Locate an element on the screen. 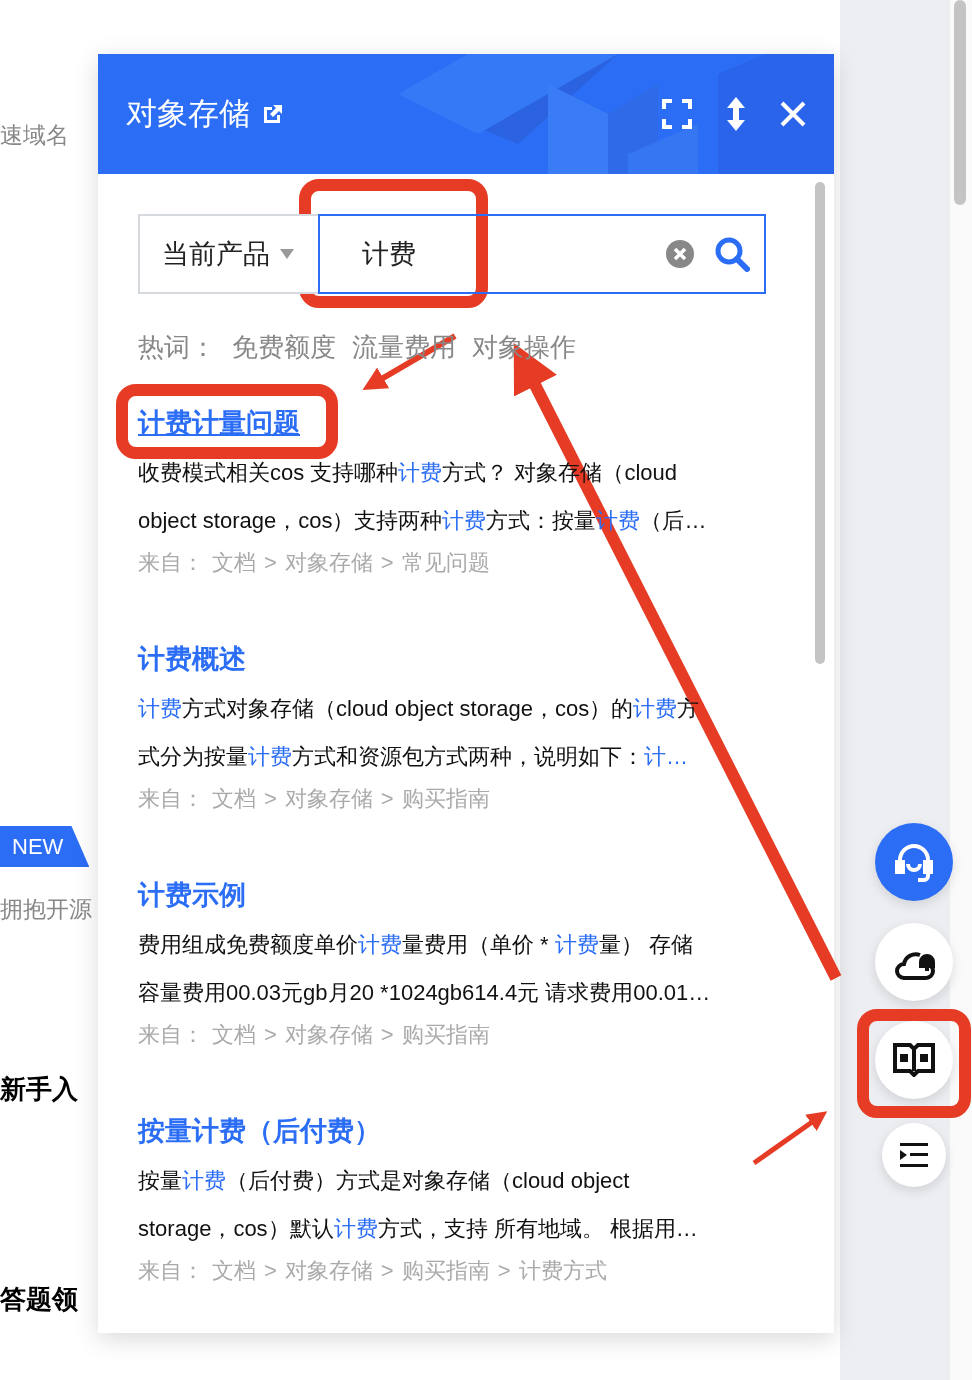 This screenshot has width=972, height=1380. menu-label: 速域名 is located at coordinates (34, 135).